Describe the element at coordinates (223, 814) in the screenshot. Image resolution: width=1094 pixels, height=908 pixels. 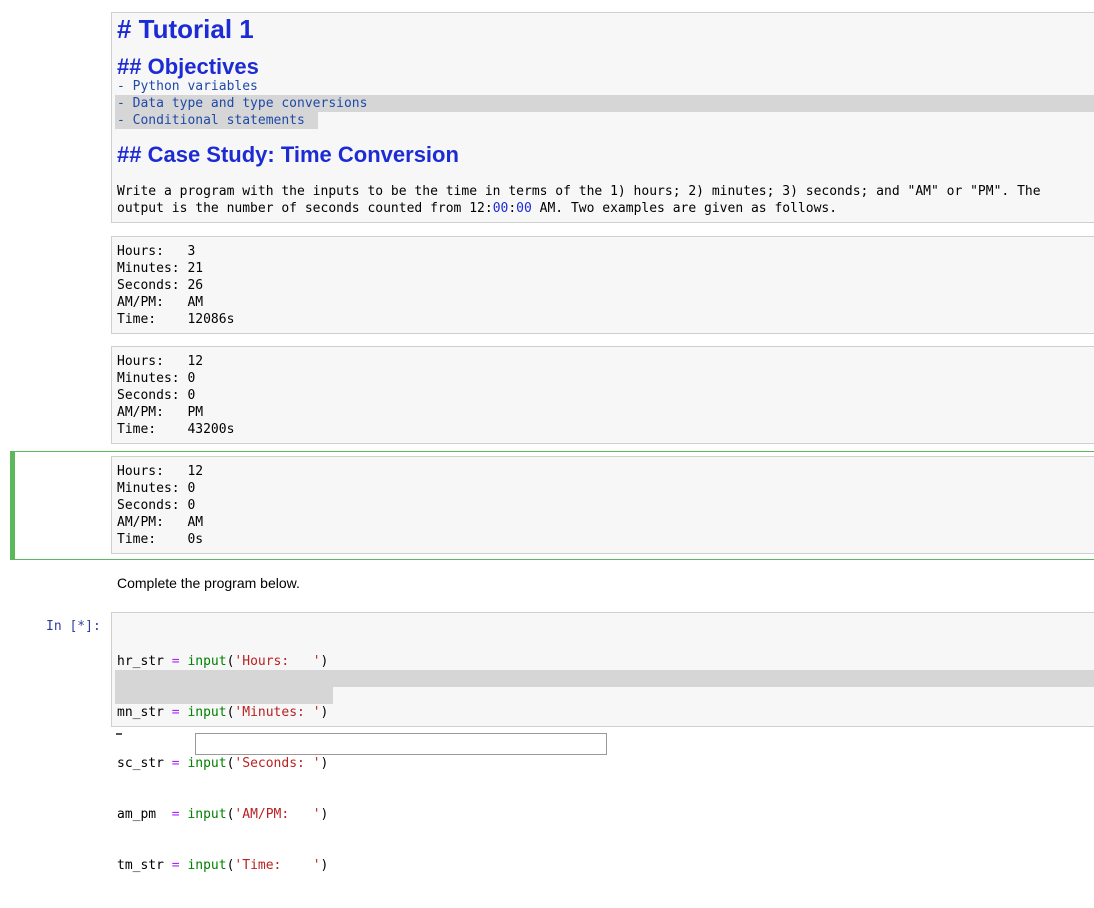
I see `code-line: am_pm = input('AM/PM: ')` at that location.